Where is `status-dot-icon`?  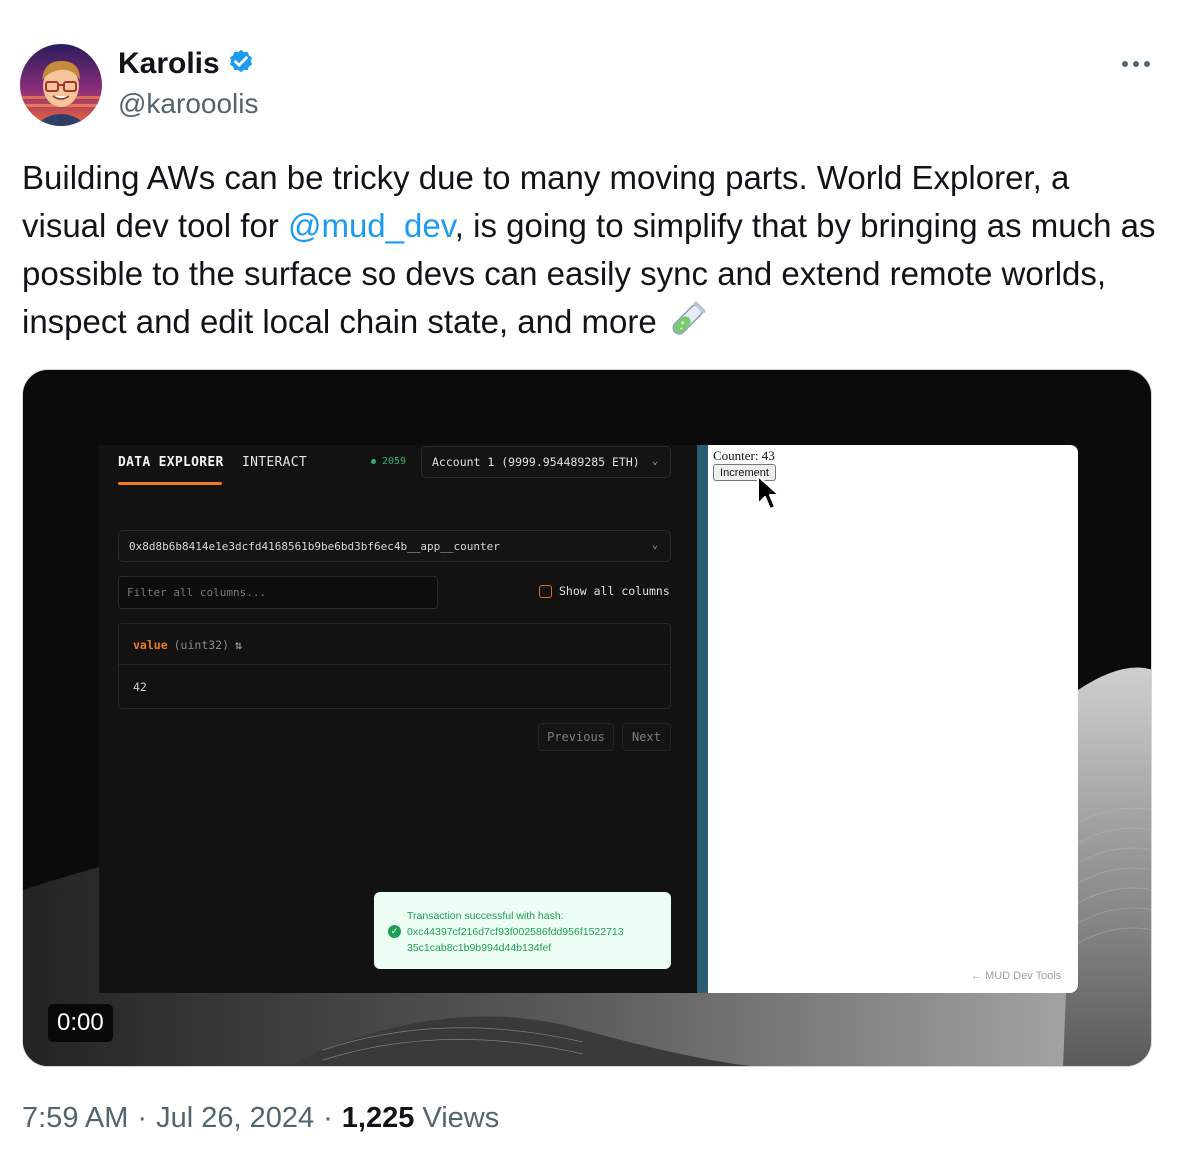 status-dot-icon is located at coordinates (373, 461).